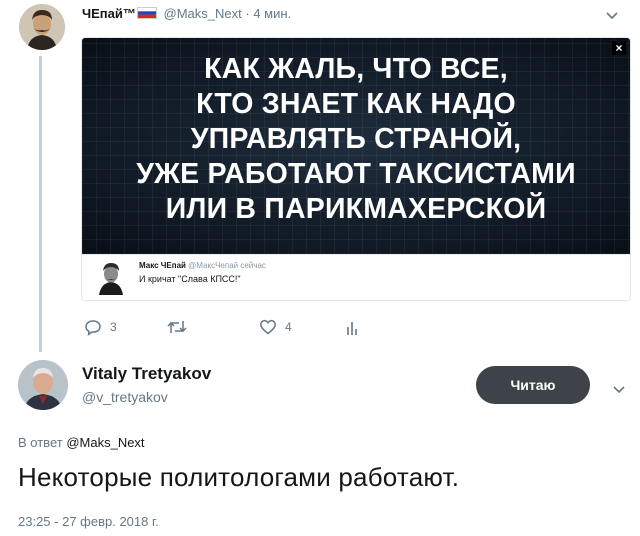 The height and width of the screenshot is (536, 640). I want to click on caption-text: И кричат "Слава КПСС!", so click(190, 279).